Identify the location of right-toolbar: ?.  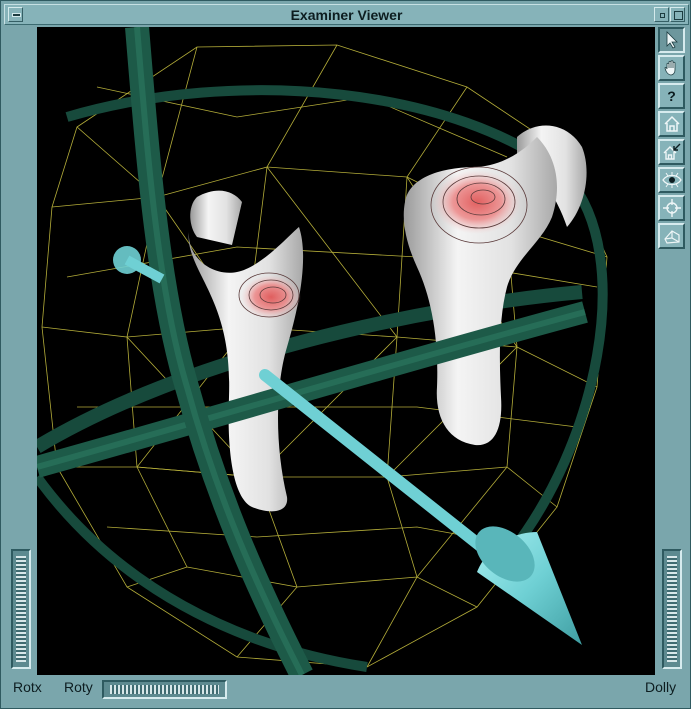
(671, 351).